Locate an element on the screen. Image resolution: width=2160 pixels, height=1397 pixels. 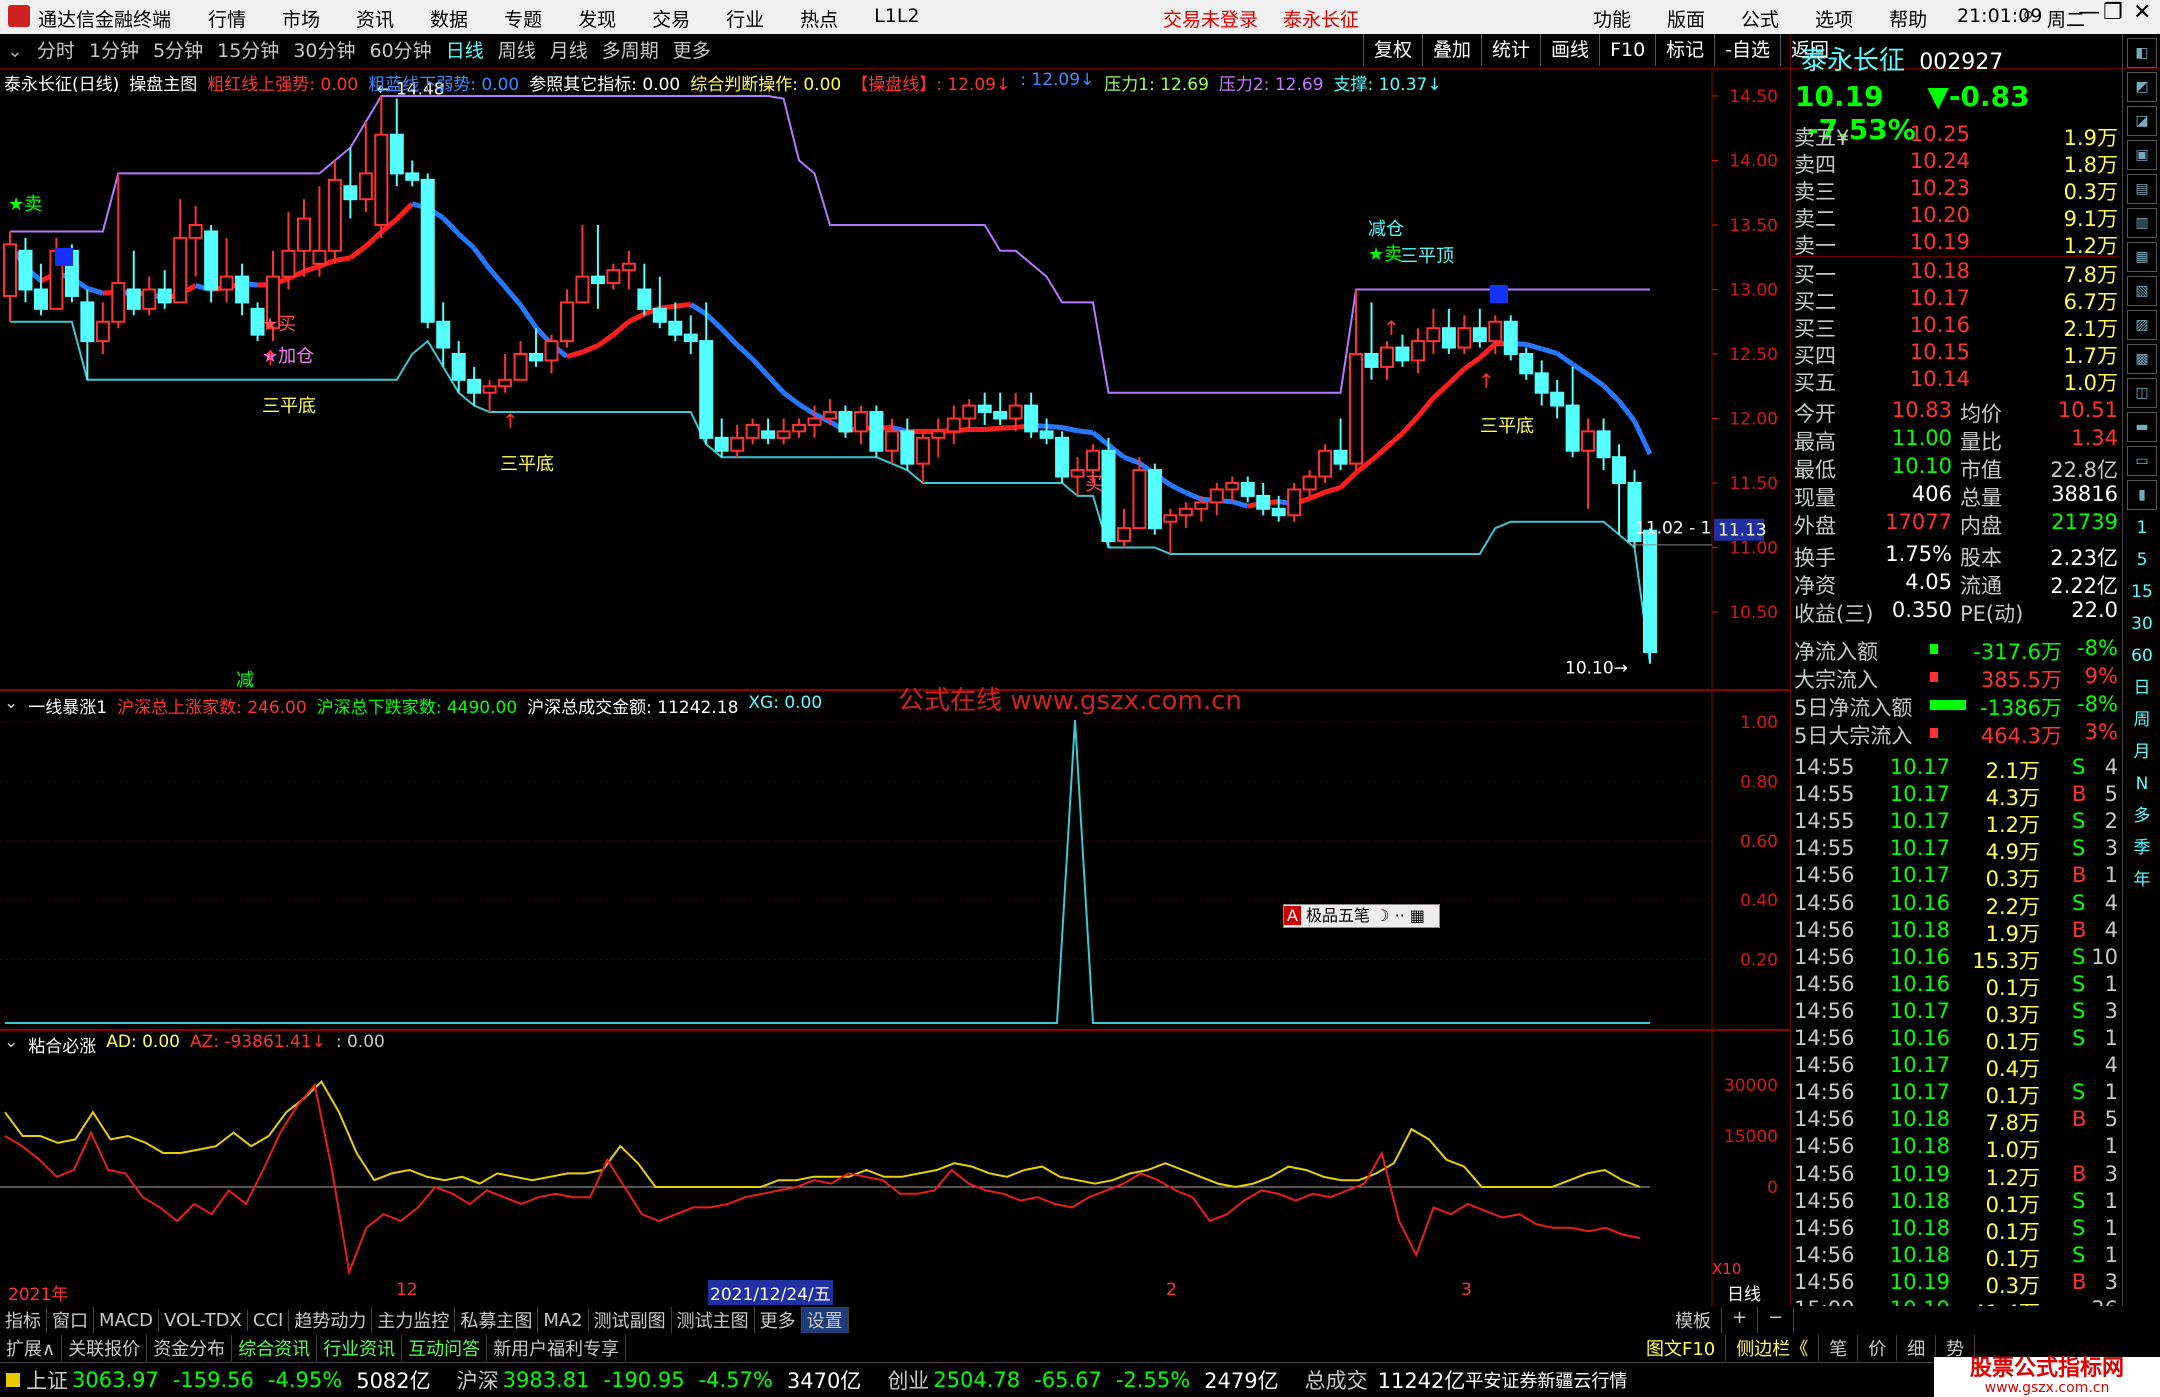
tab-right-1: + is located at coordinates (1740, 1320).